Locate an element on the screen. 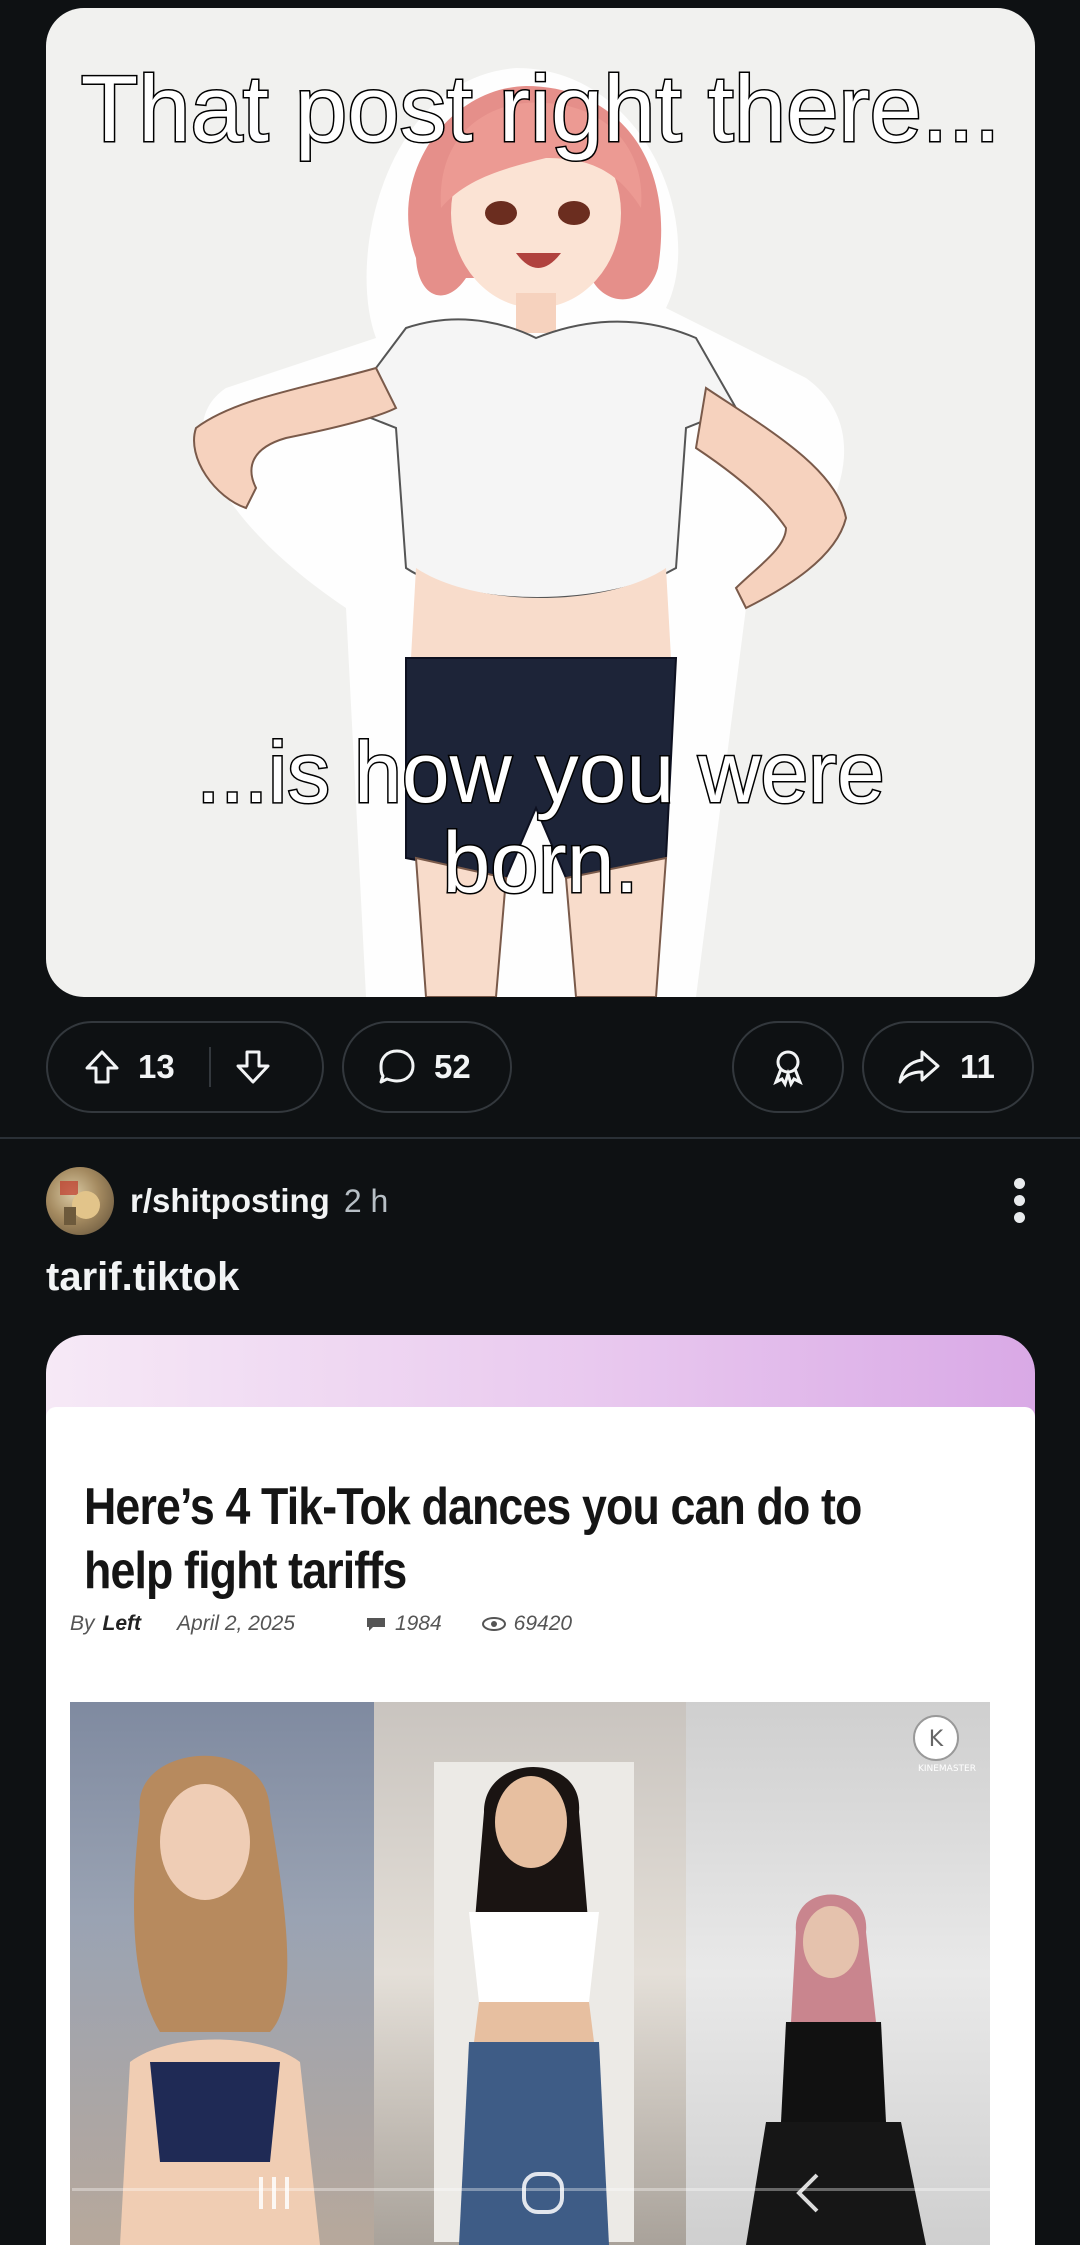 The height and width of the screenshot is (2245, 1080). share-arrow-icon is located at coordinates (919, 1067).